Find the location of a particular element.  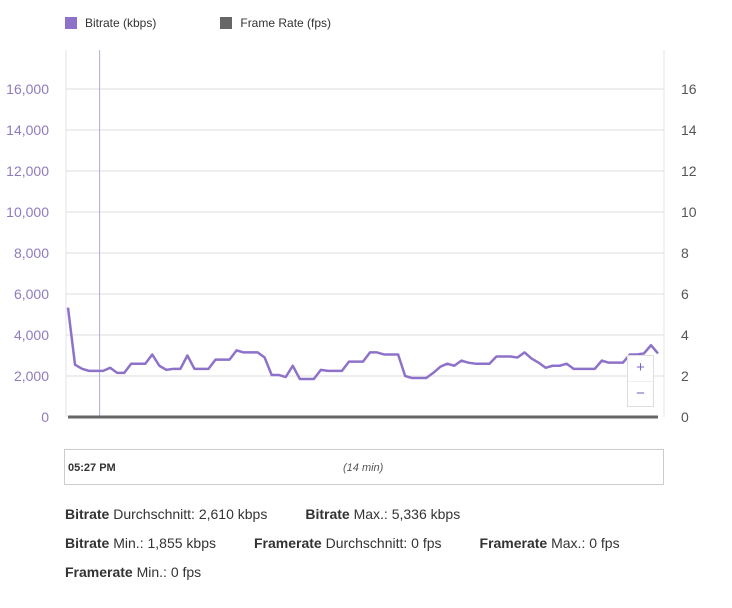

y-right-tick-label: 10 is located at coordinates (689, 212).